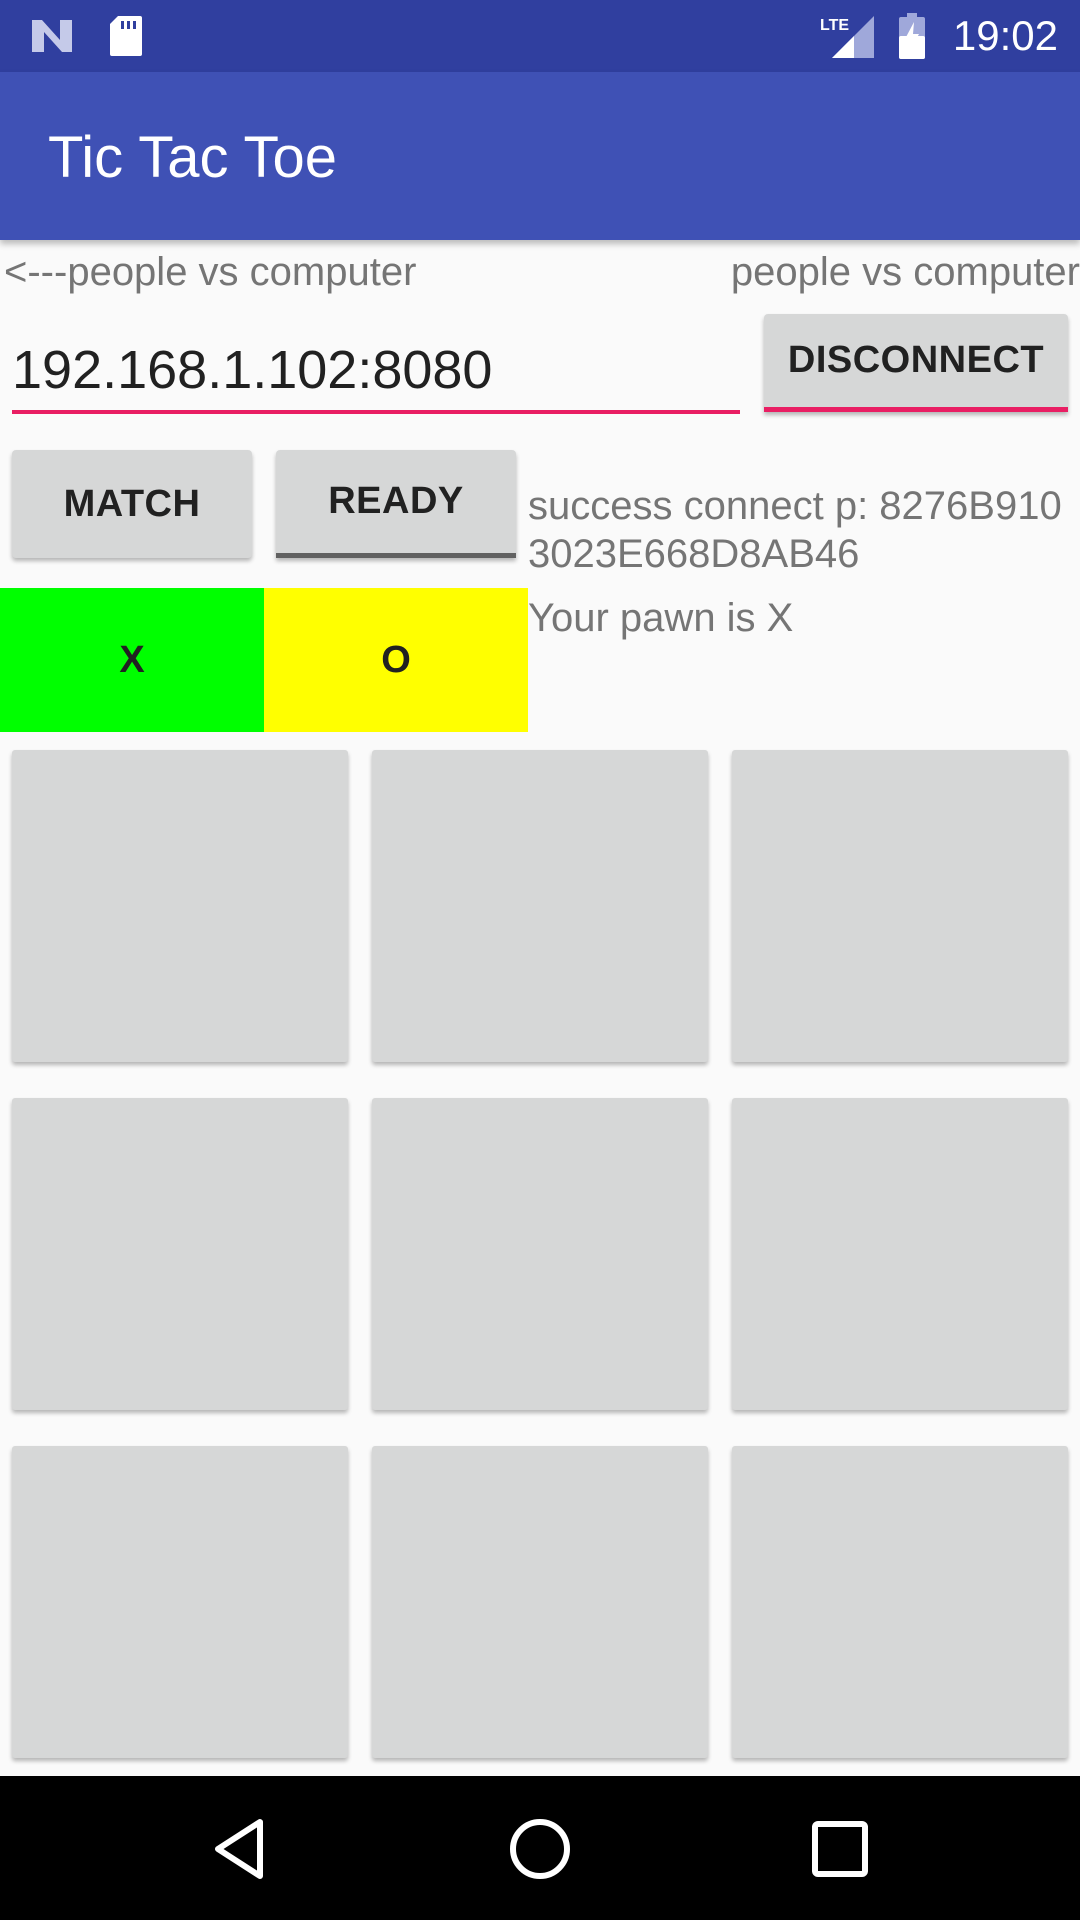  I want to click on mode-current-label: people vs computer, so click(905, 272).